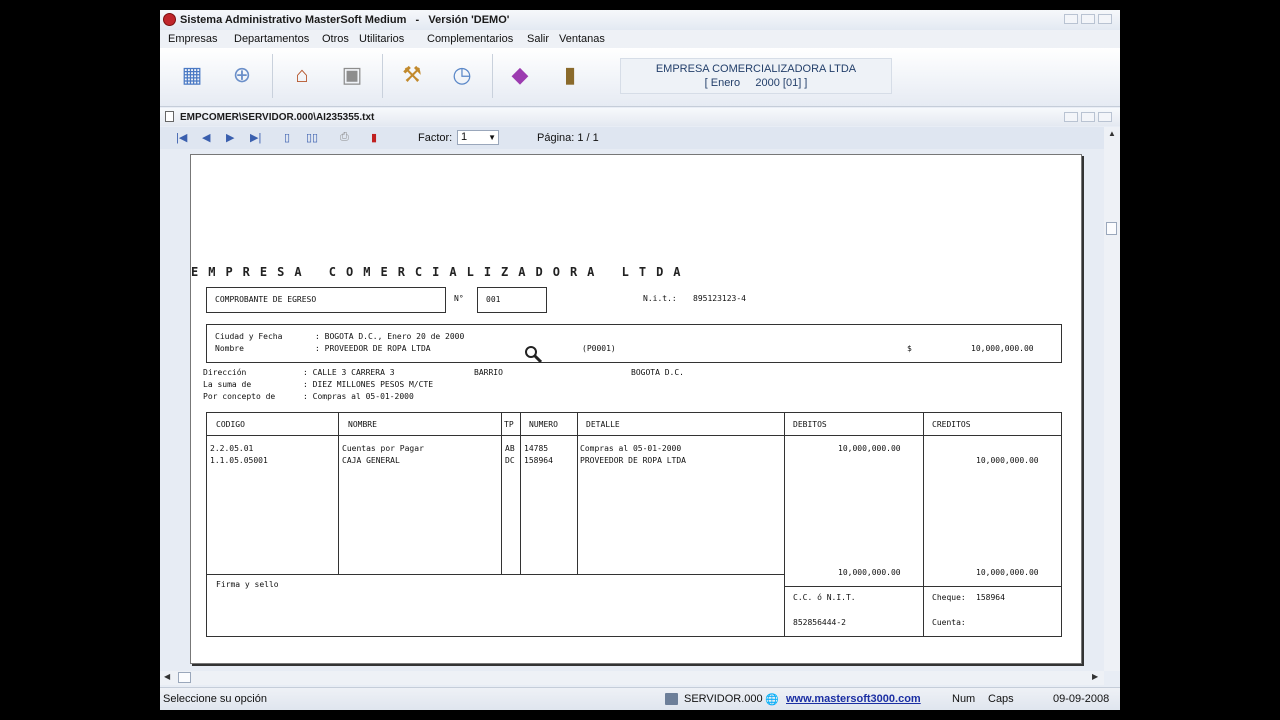 The image size is (1280, 720). What do you see at coordinates (990, 597) in the screenshot?
I see `cheque-value: 158964` at bounding box center [990, 597].